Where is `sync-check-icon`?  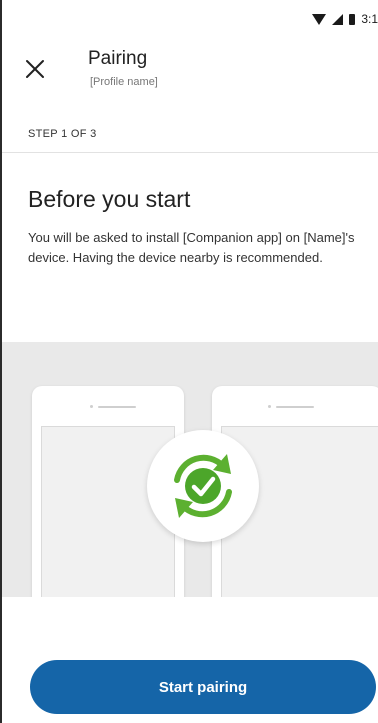
sync-check-icon is located at coordinates (203, 486).